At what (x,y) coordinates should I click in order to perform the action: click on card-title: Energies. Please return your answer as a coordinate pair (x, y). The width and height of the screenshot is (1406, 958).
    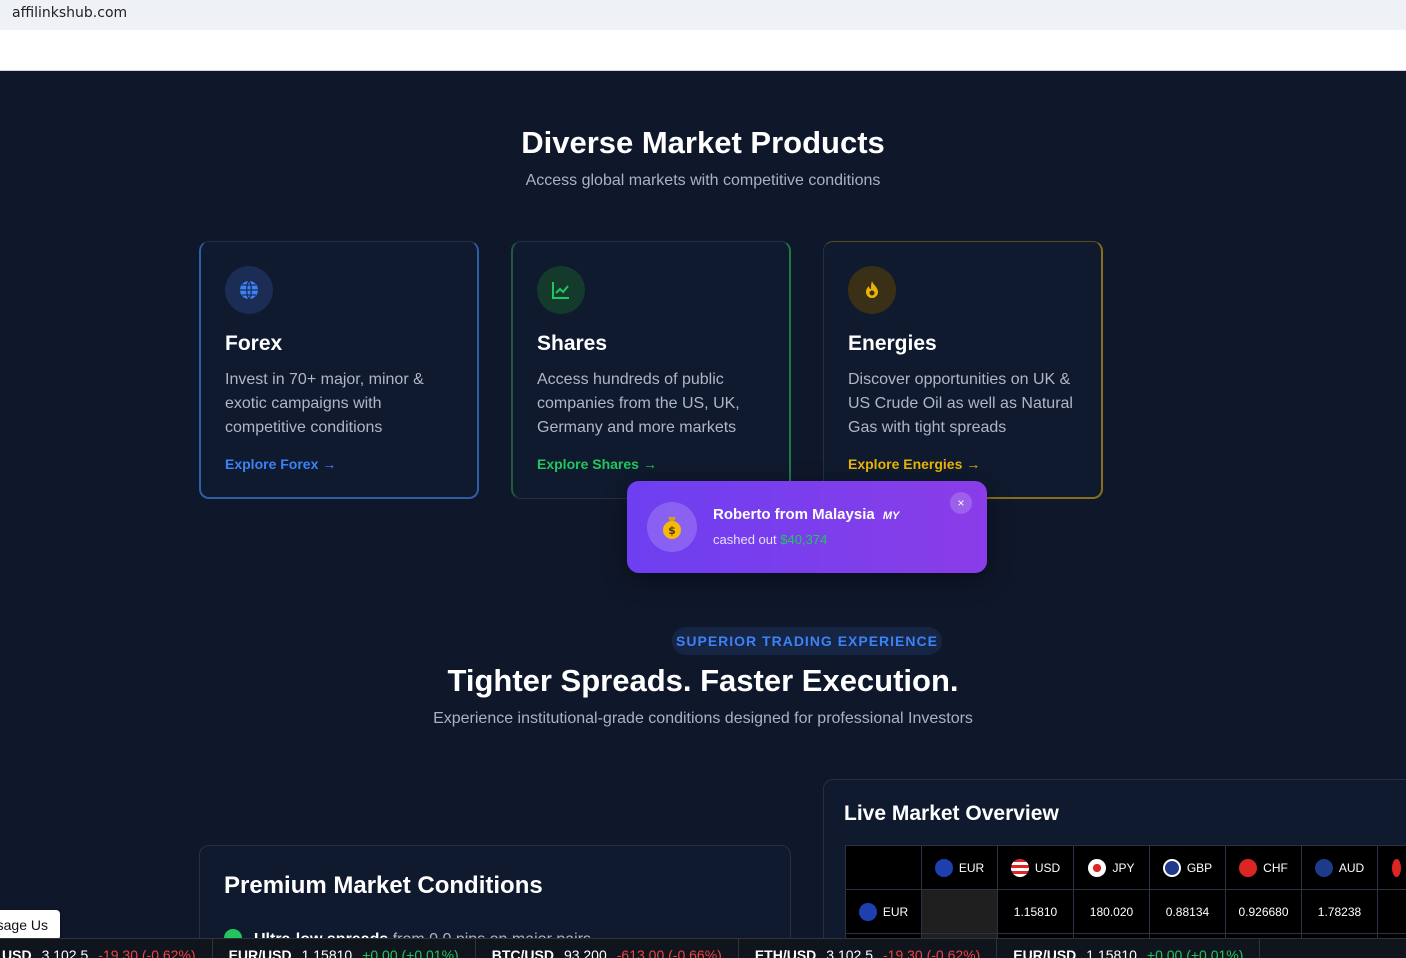
    Looking at the image, I should click on (892, 343).